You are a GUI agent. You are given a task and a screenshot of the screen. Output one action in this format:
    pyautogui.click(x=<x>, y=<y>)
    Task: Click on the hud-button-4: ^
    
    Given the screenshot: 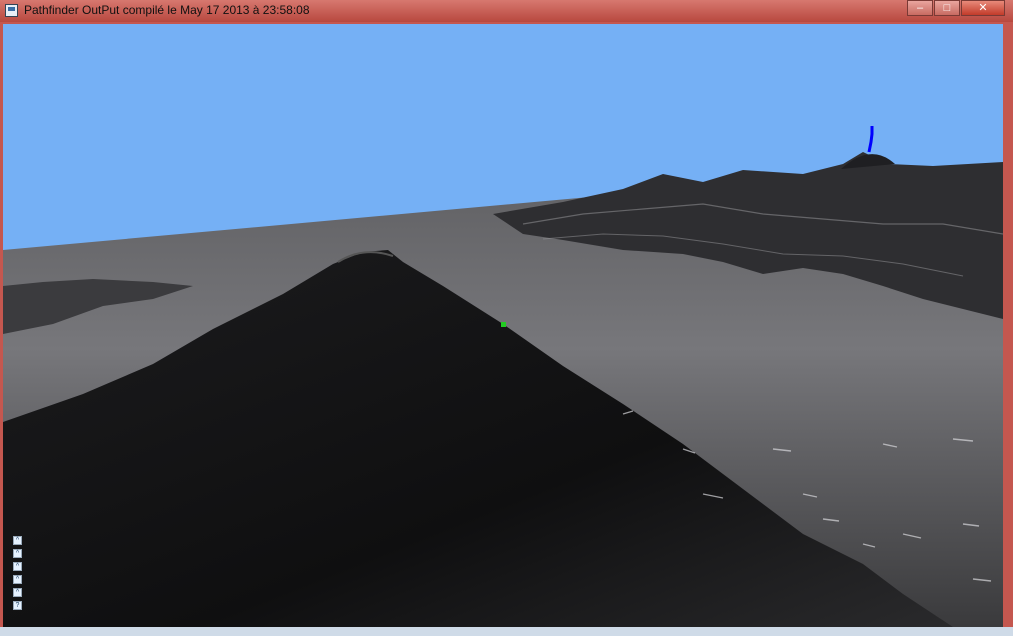 What is the action you would take?
    pyautogui.click(x=17, y=579)
    